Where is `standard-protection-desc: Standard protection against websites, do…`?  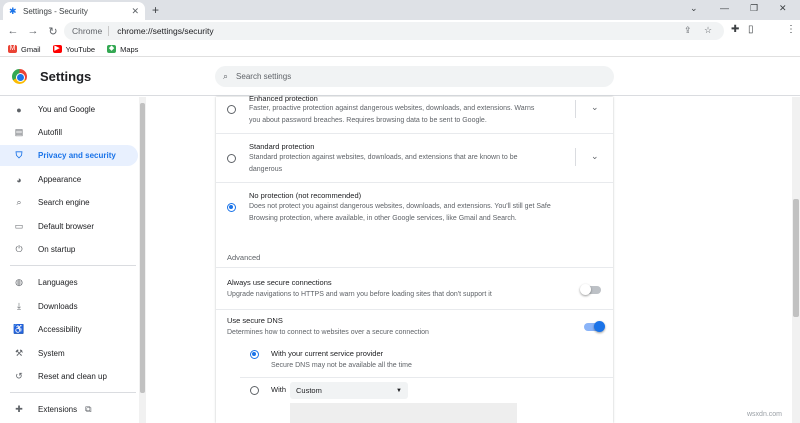 standard-protection-desc: Standard protection against websites, do… is located at coordinates (383, 157).